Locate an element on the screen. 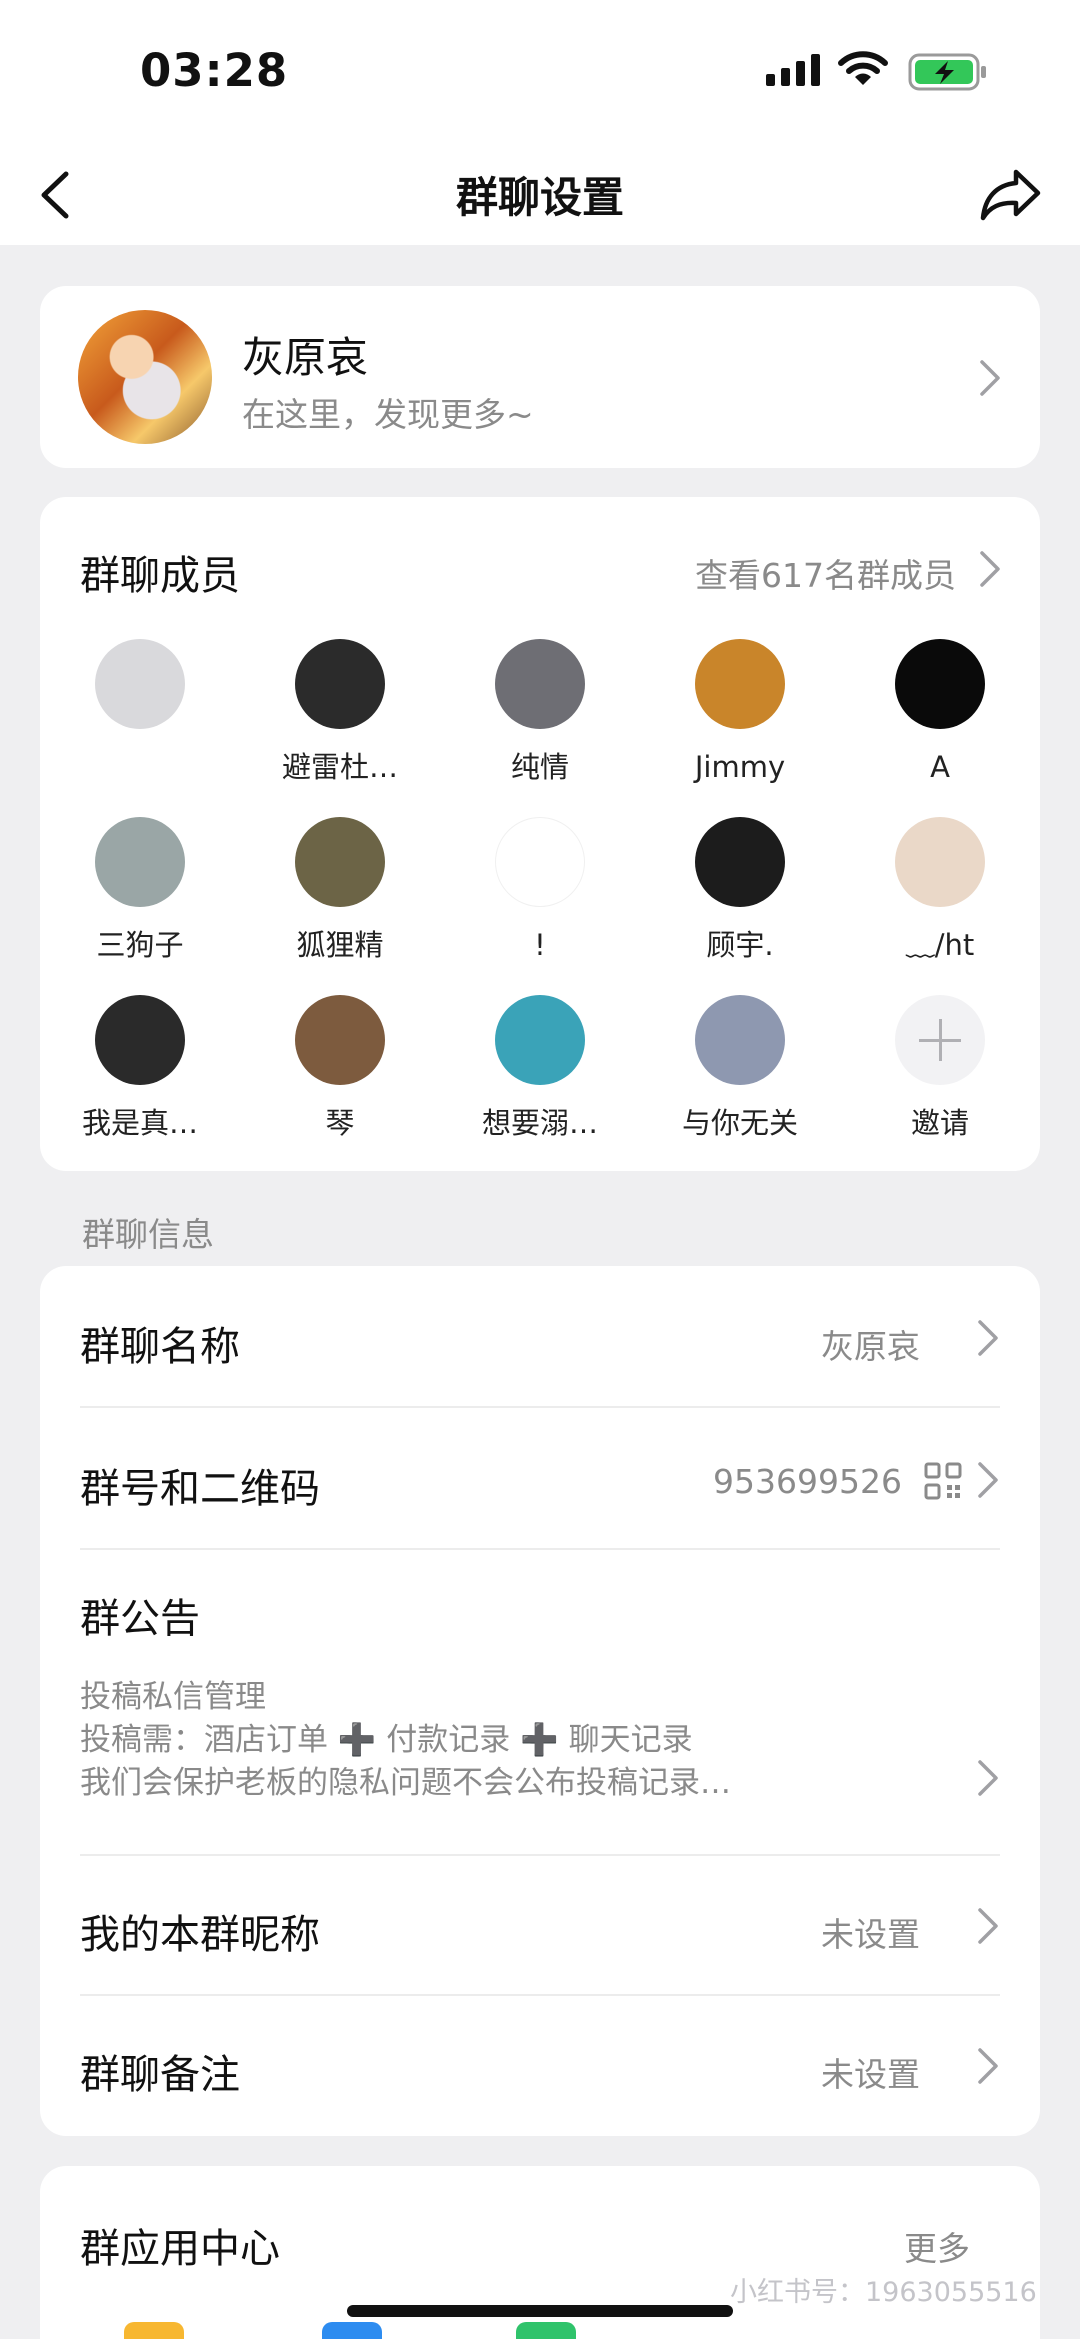  member-name is located at coordinates (140, 767).